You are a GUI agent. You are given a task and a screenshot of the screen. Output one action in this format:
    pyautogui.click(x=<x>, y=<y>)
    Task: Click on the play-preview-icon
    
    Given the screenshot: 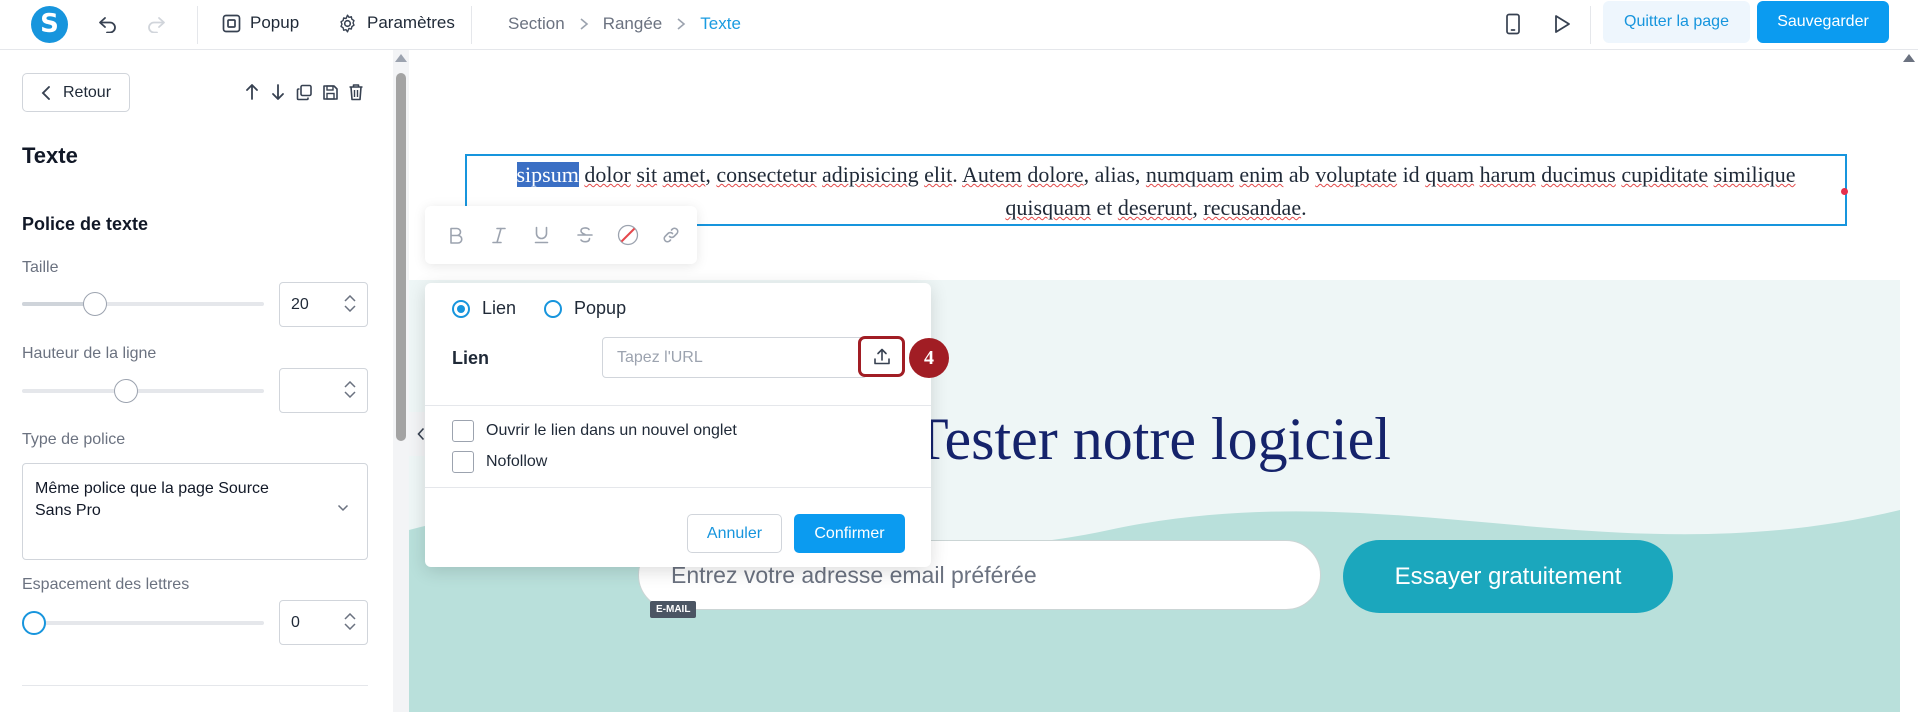 What is the action you would take?
    pyautogui.click(x=1562, y=24)
    